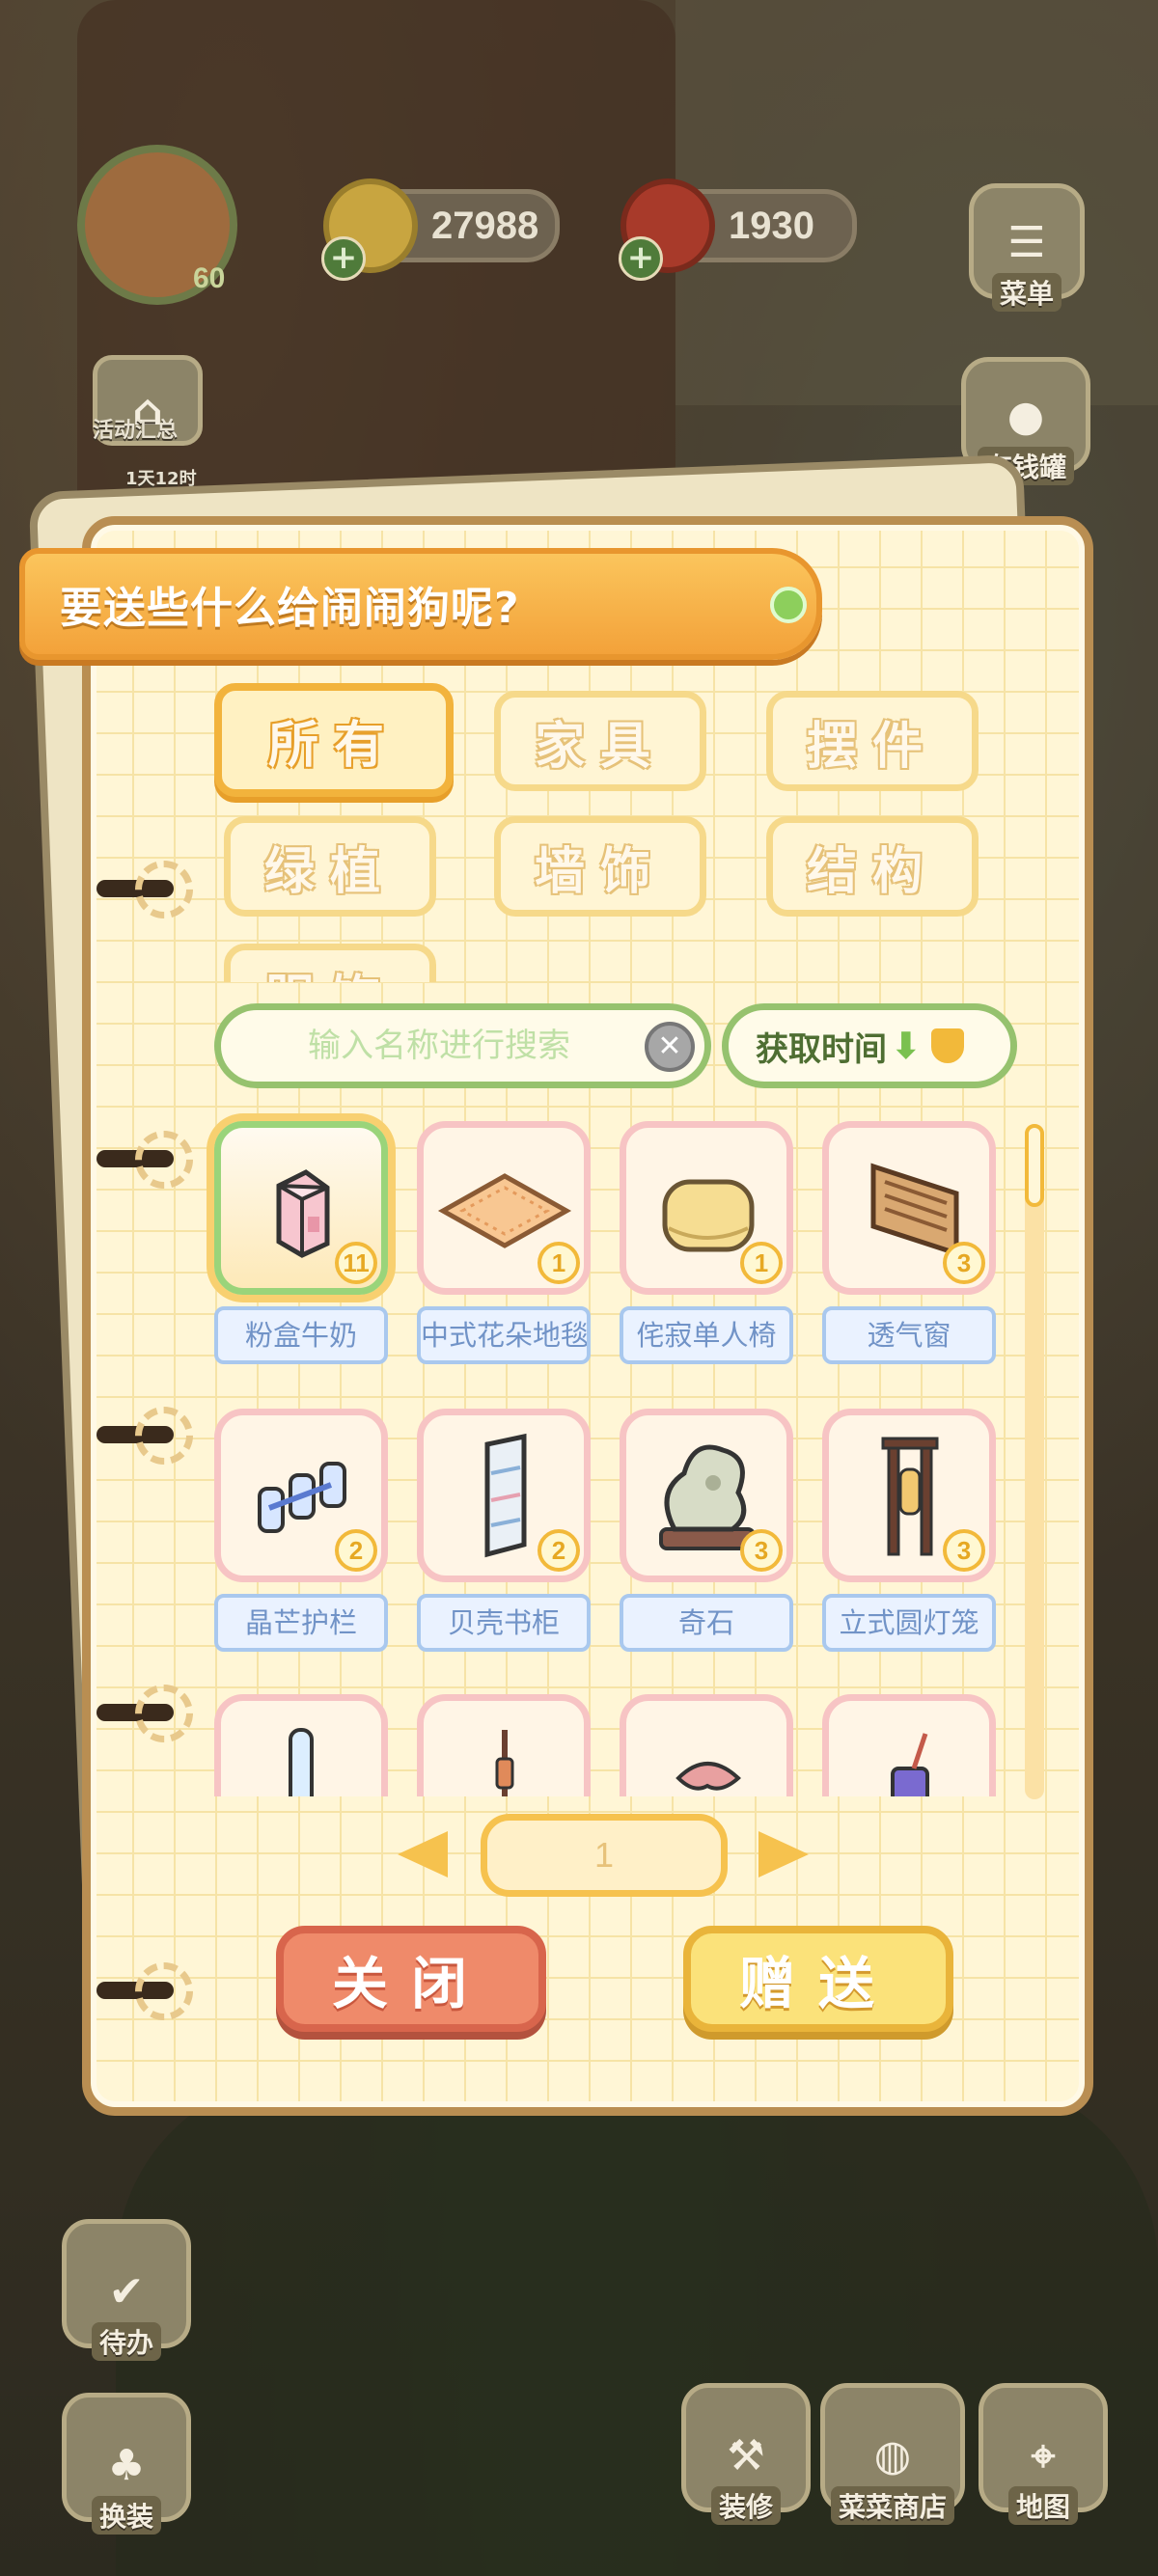  What do you see at coordinates (290, 609) in the screenshot?
I see `dialog-title: 要送些什么给闹闹狗呢?` at bounding box center [290, 609].